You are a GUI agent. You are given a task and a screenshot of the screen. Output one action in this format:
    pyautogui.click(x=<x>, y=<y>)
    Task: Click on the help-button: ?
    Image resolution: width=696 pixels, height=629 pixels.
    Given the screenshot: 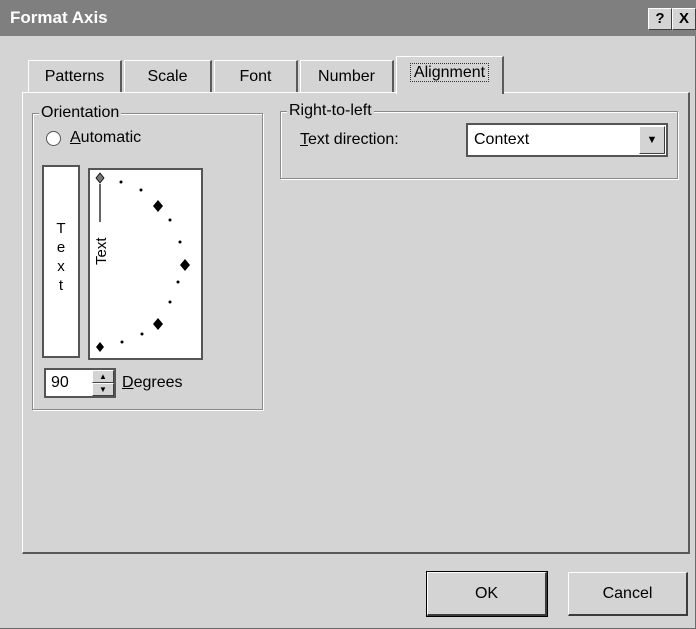 What is the action you would take?
    pyautogui.click(x=660, y=19)
    